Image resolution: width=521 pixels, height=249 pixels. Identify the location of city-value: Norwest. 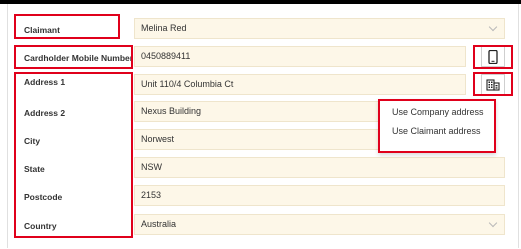
(158, 139).